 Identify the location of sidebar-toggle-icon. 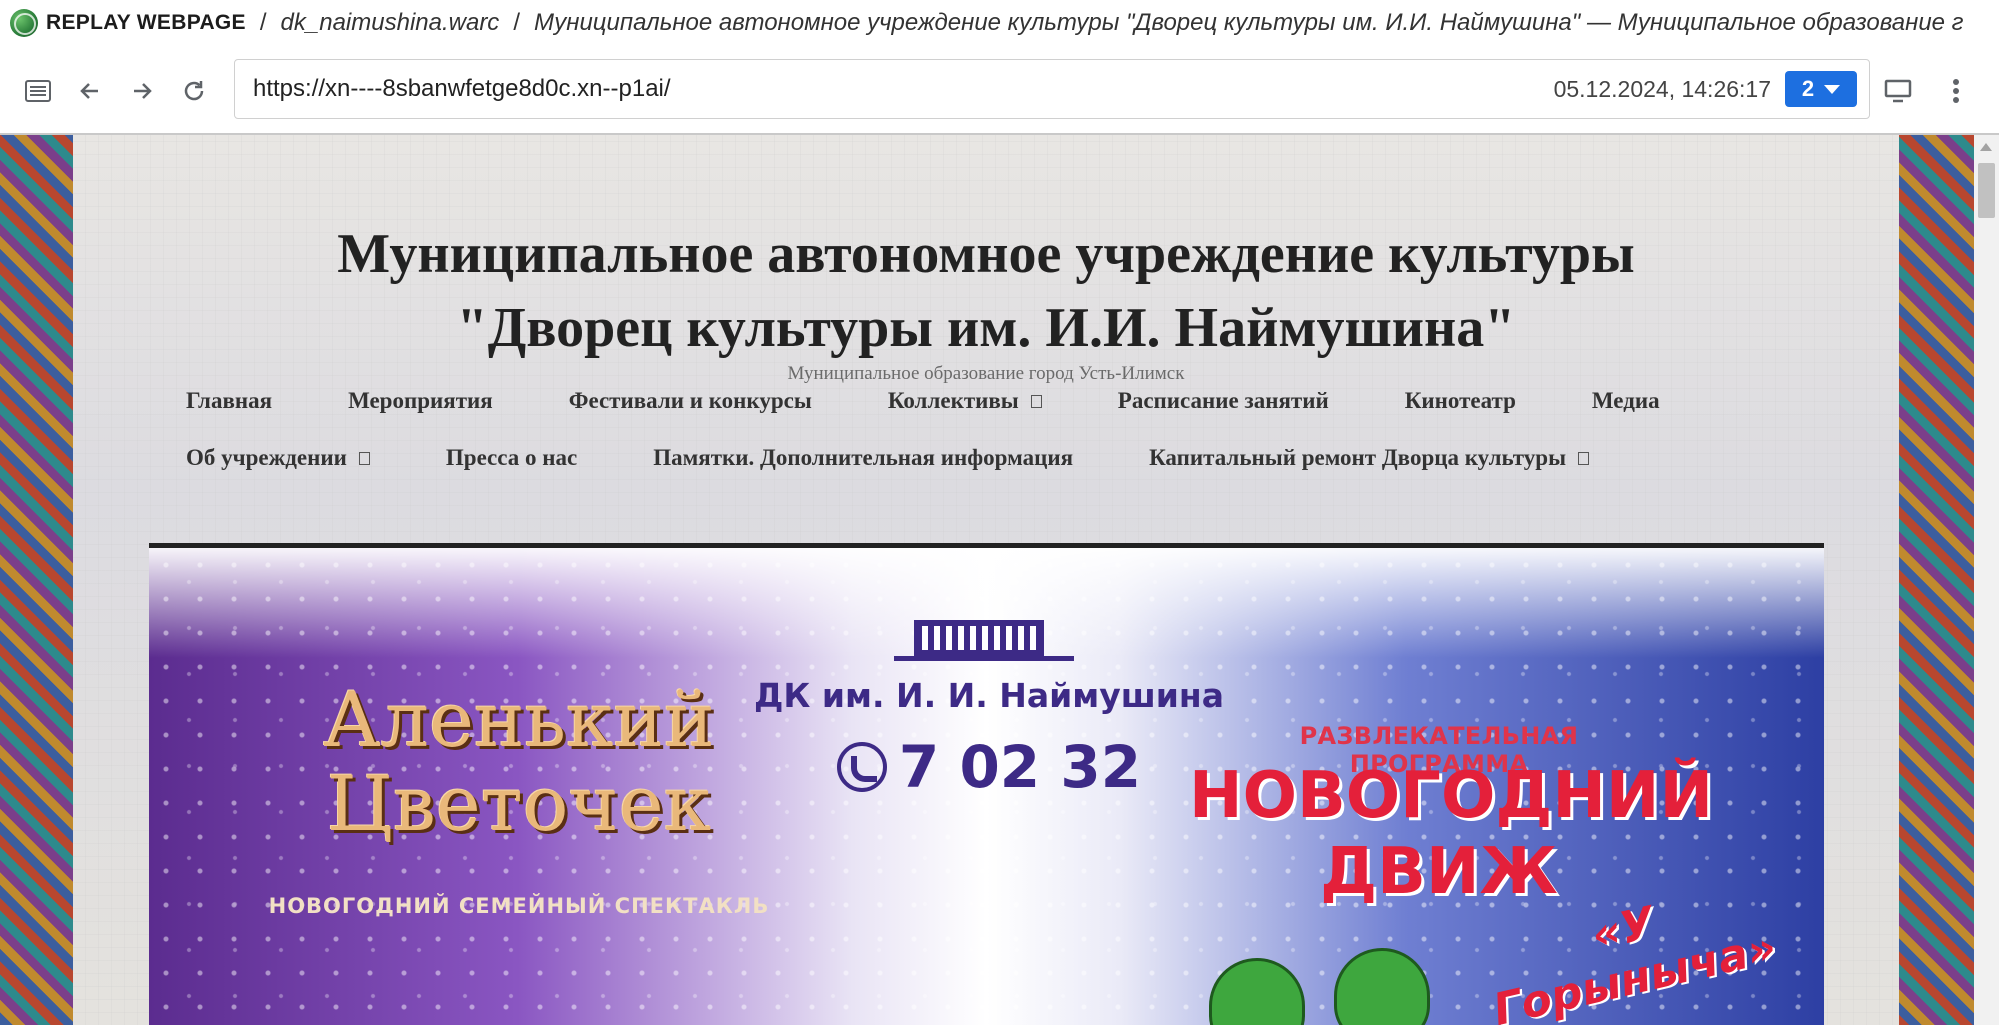
(38, 91).